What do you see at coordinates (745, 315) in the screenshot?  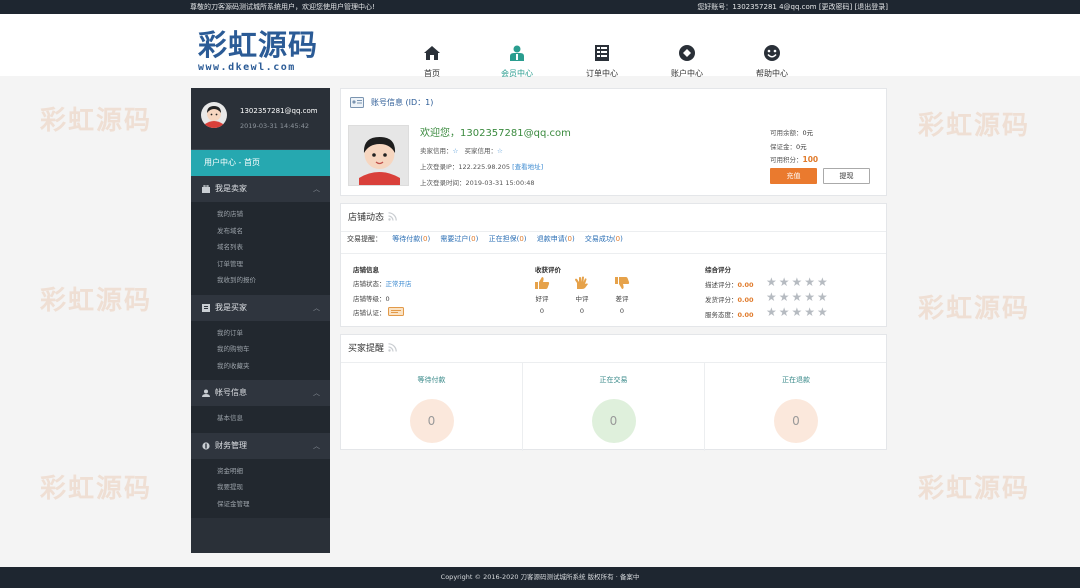 I see `score-value: 0.00` at bounding box center [745, 315].